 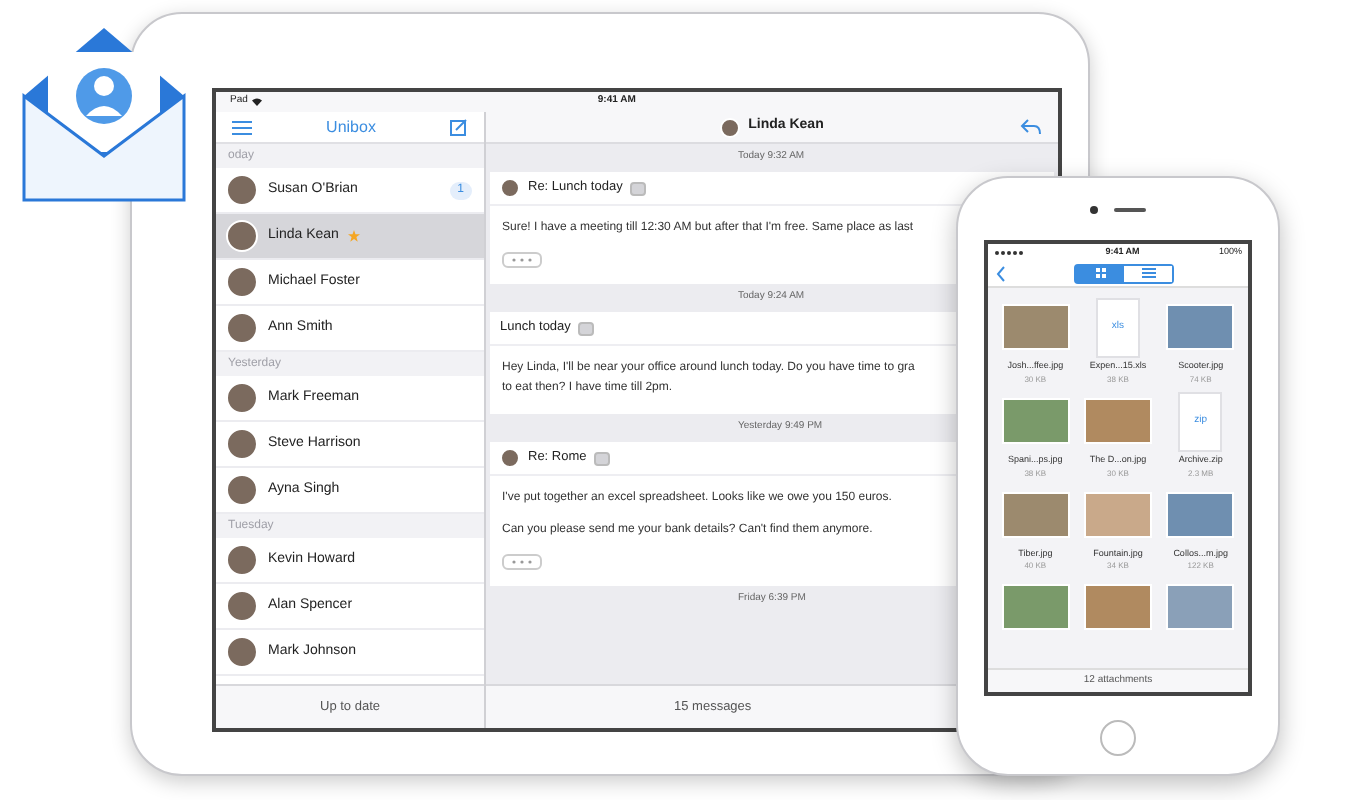 I want to click on wifi-icon, so click(x=256, y=102).